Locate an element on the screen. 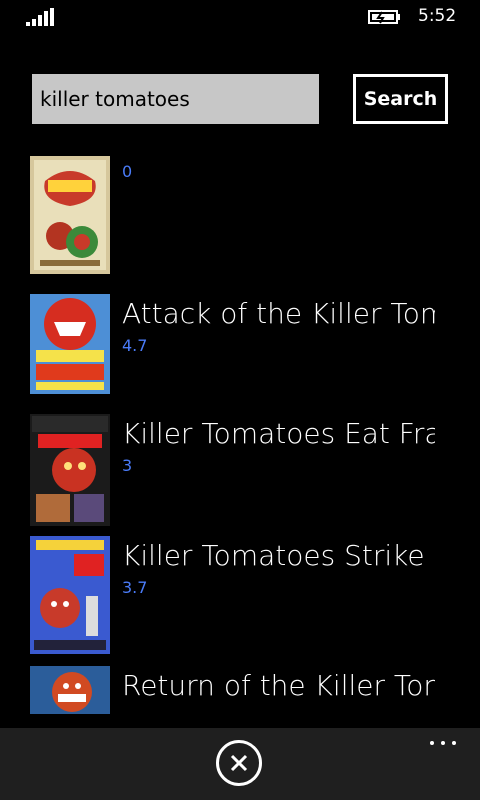 The image size is (480, 800). movie-title: Killer Tomatoes Strike B is located at coordinates (278, 555).